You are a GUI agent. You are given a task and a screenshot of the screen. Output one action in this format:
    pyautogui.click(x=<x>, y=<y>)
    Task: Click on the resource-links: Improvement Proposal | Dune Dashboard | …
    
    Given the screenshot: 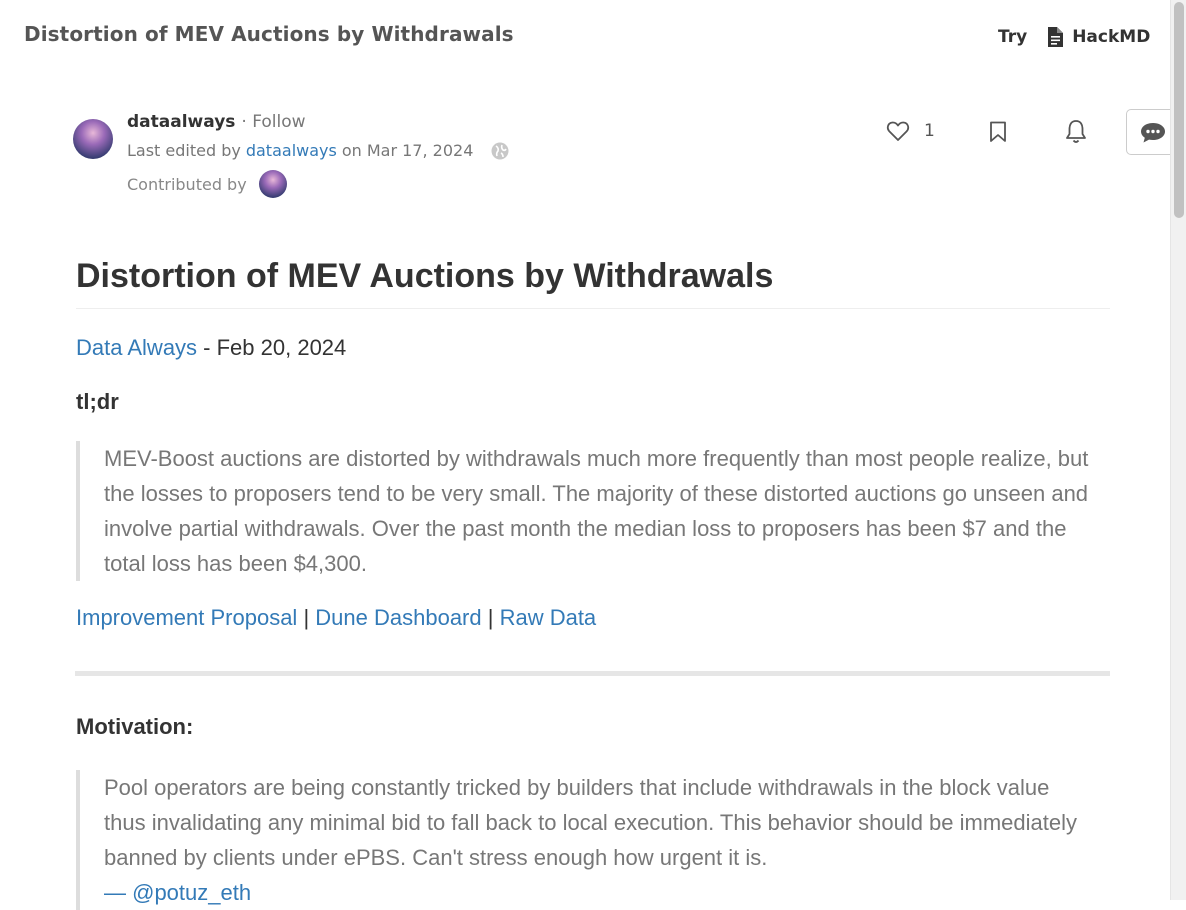 What is the action you would take?
    pyautogui.click(x=593, y=618)
    